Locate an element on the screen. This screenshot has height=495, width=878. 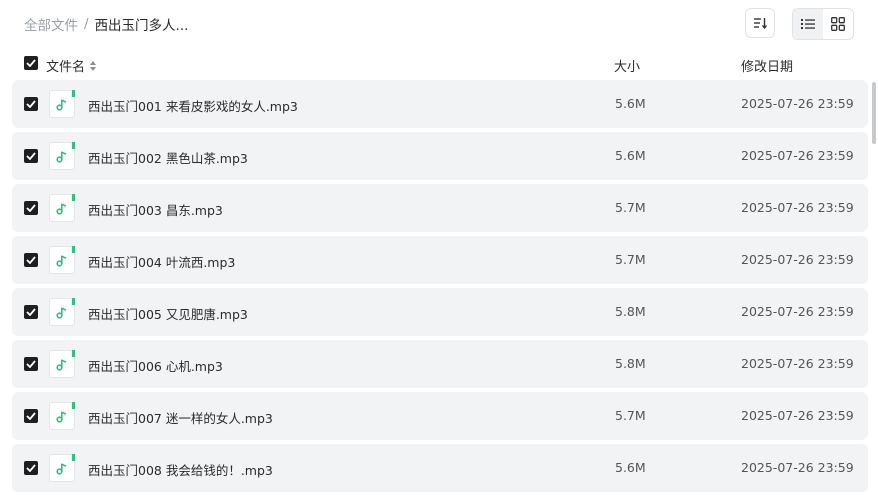
select-all-checkbox is located at coordinates (31, 63).